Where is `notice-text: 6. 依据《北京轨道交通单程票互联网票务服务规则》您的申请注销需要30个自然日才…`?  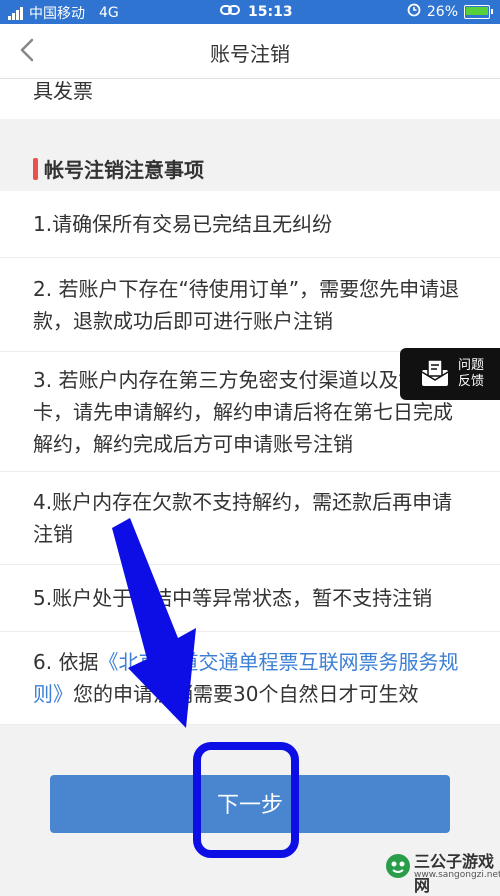
notice-text: 6. 依据《北京轨道交通单程票互联网票务服务规则》您的申请注销需要30个自然日才… is located at coordinates (252, 678).